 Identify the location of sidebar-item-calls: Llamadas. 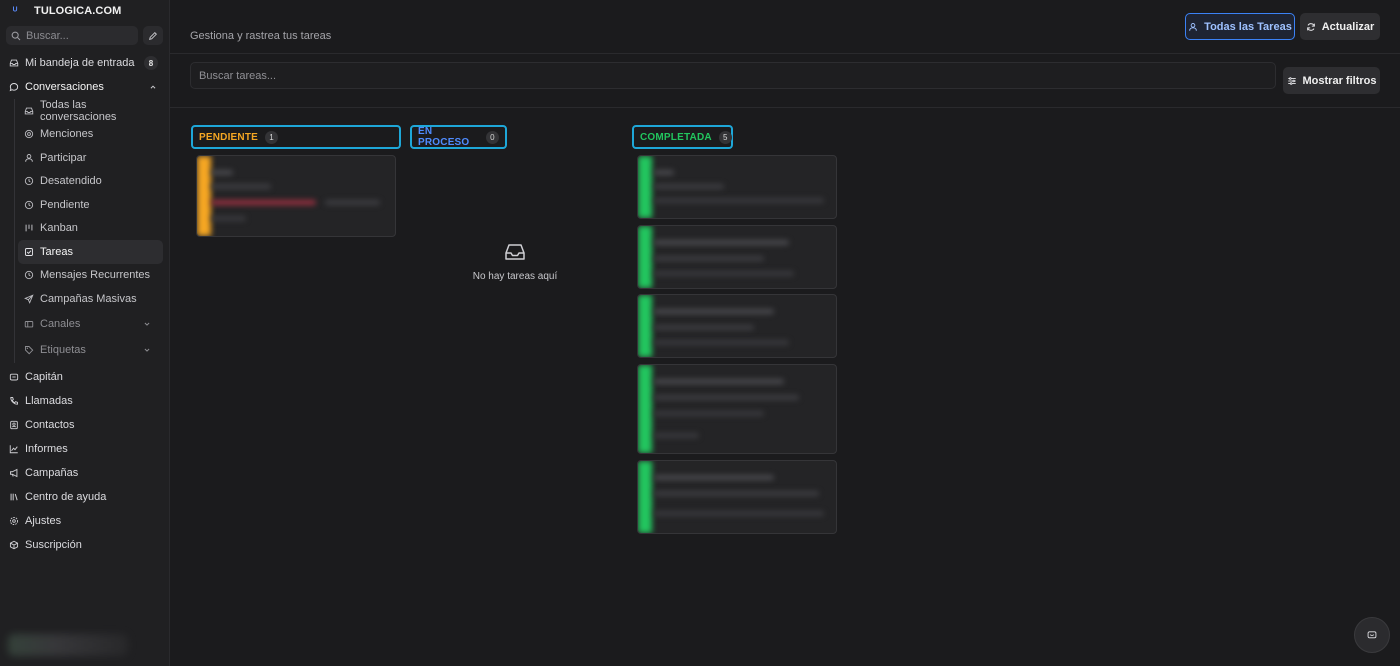
(84, 401).